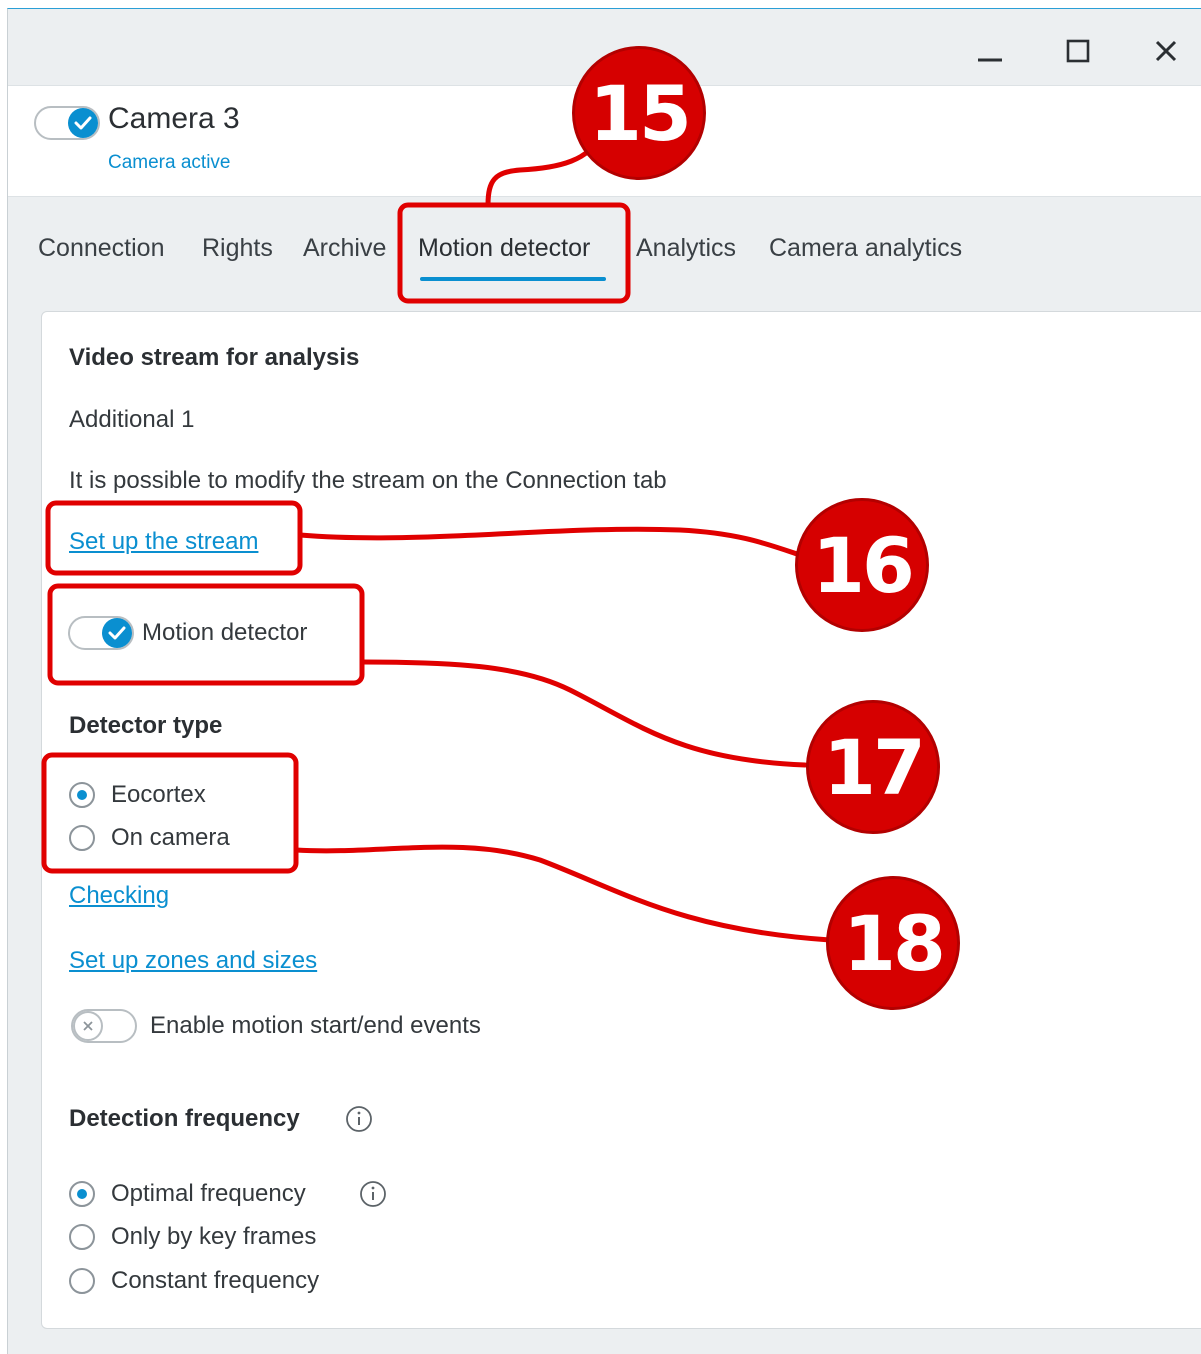  Describe the element at coordinates (214, 357) in the screenshot. I see `stream-heading: Video stream for analysis` at that location.